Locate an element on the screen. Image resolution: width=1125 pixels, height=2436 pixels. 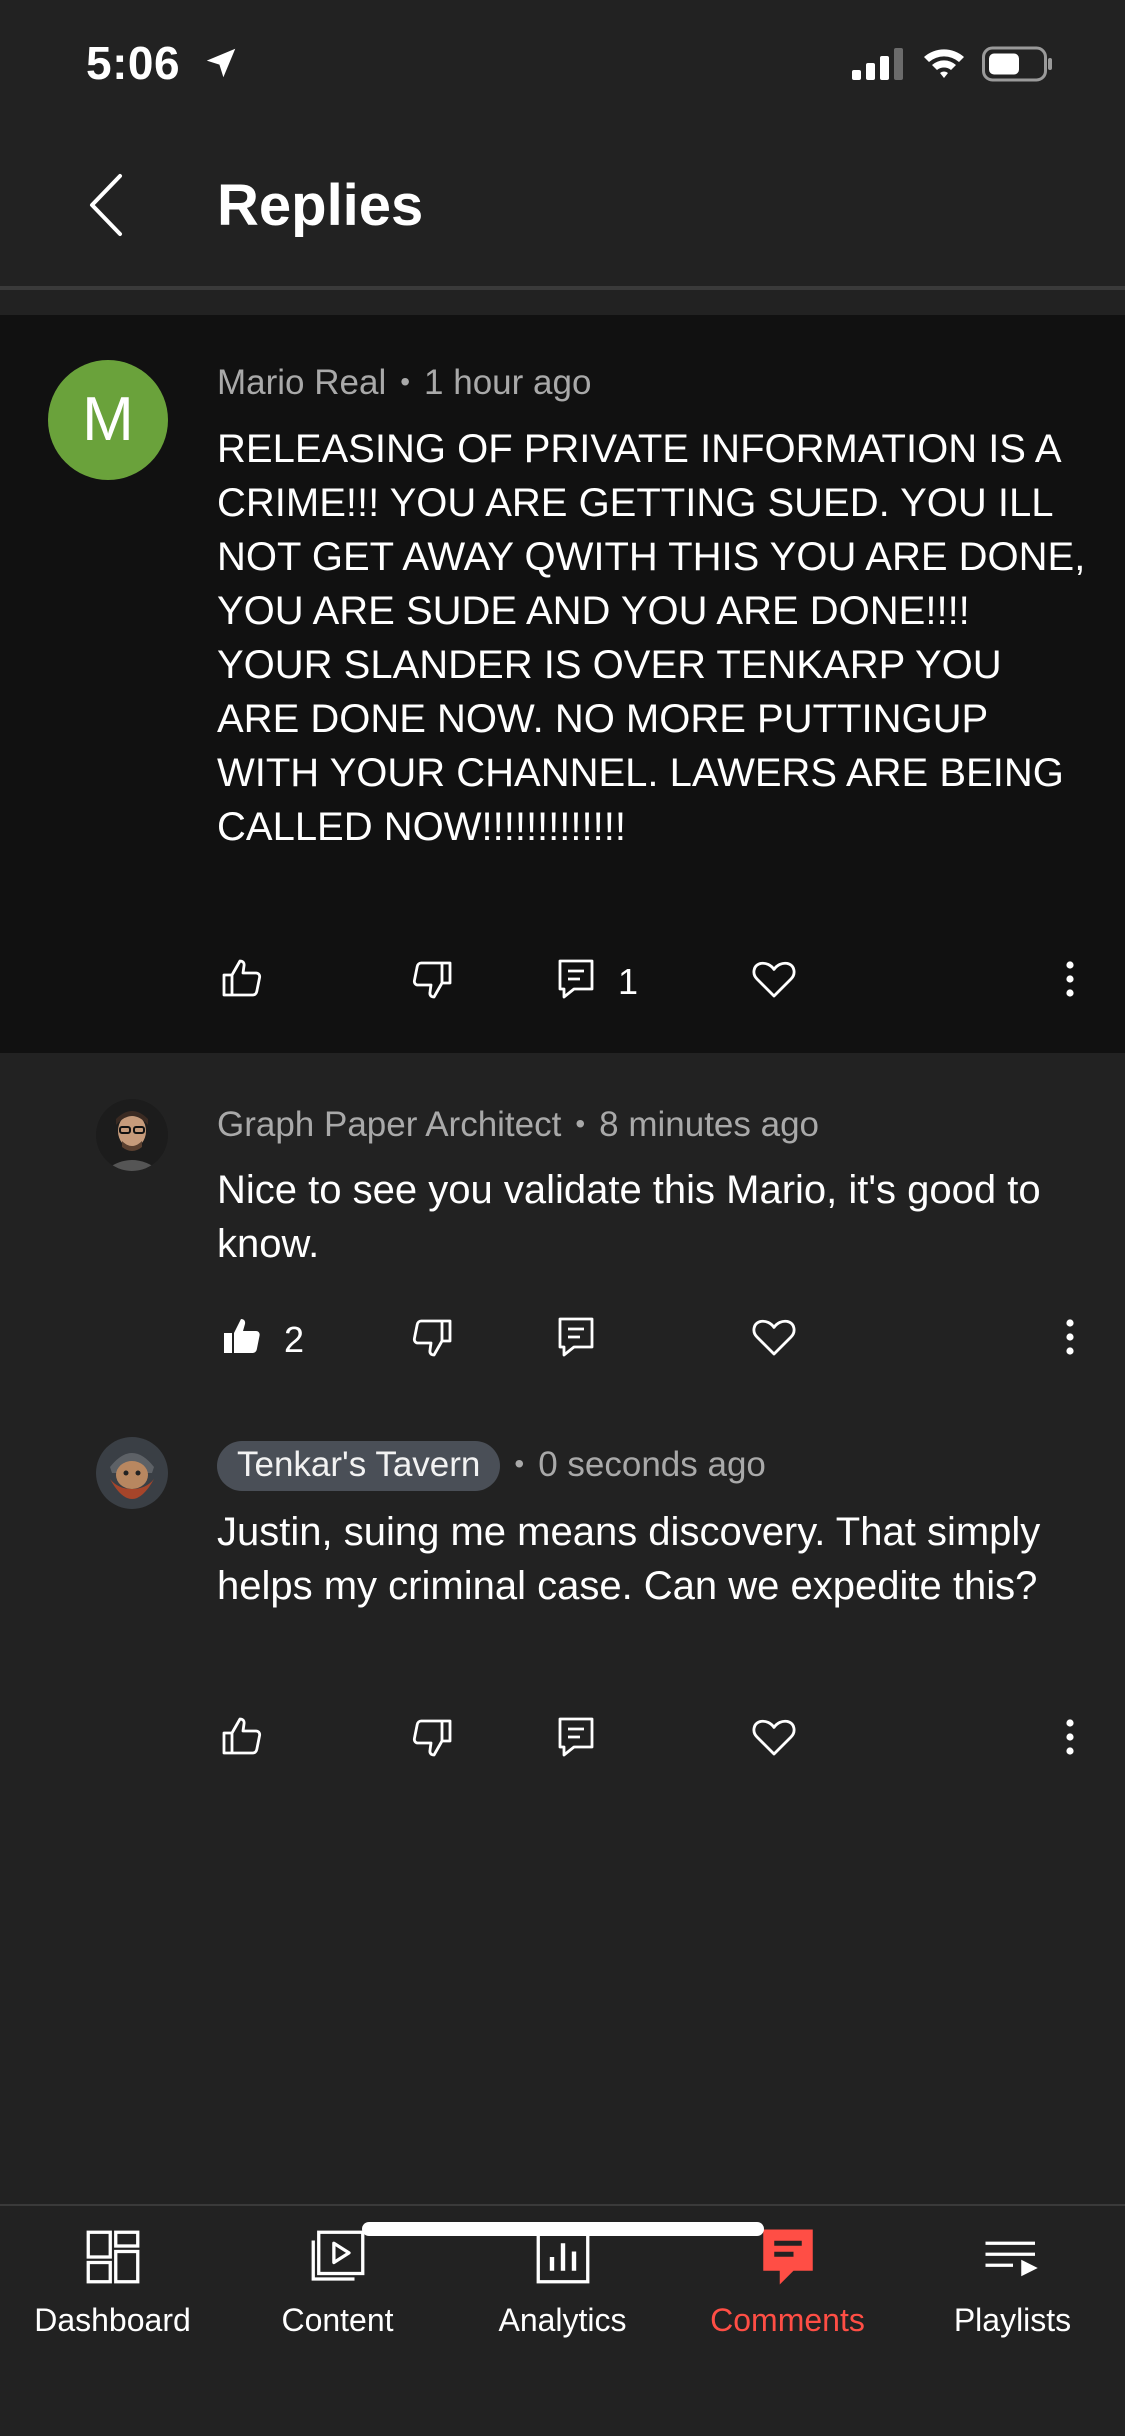
nav-label: Content is located at coordinates (337, 2320).